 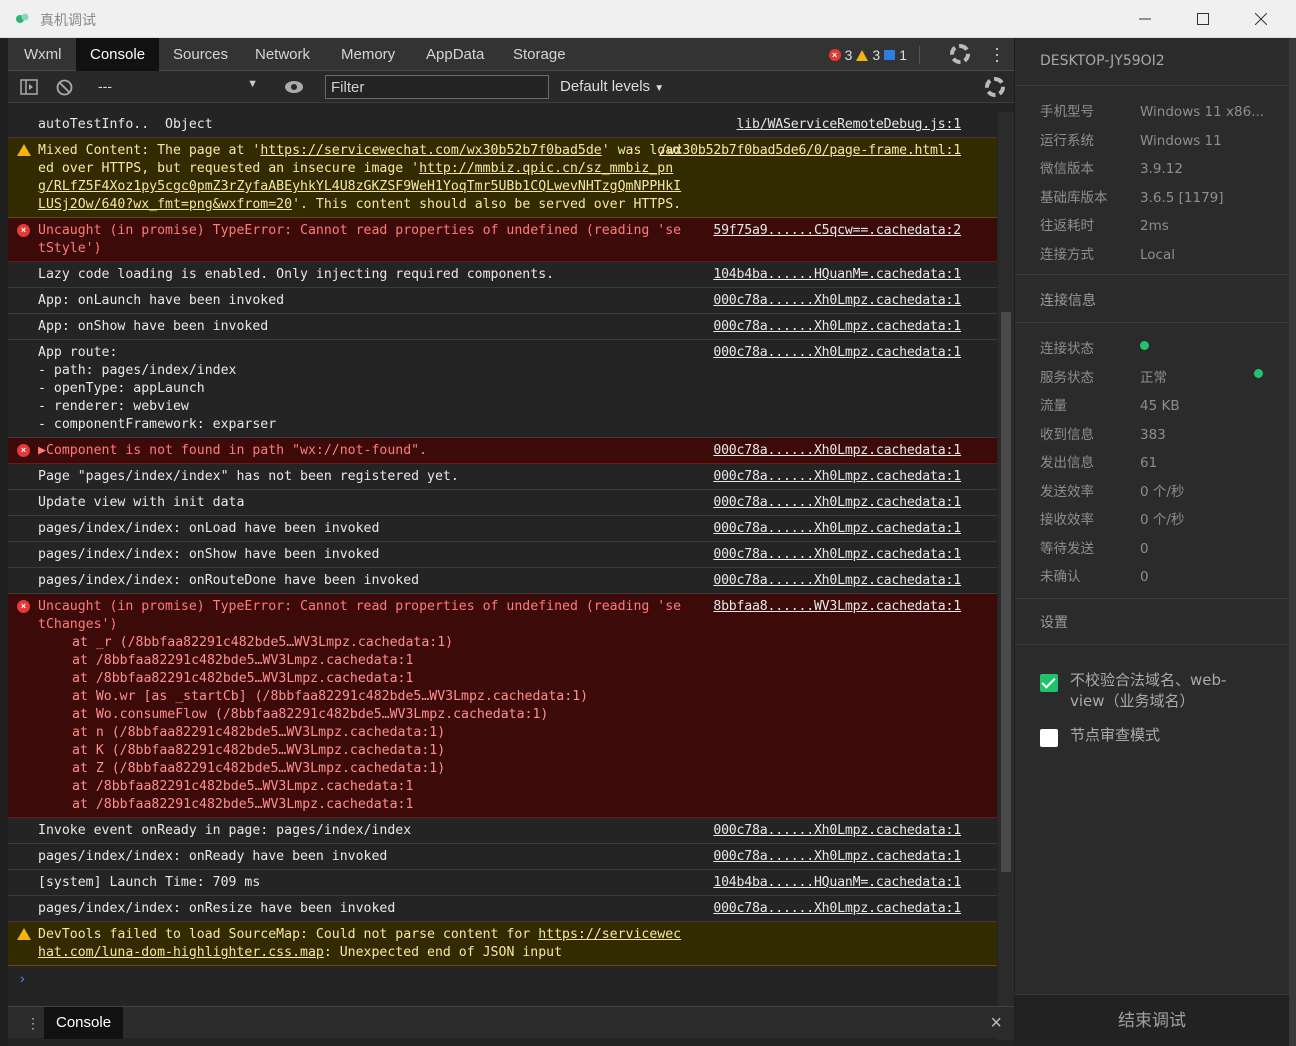 I want to click on maximize-icon, so click(x=1203, y=19).